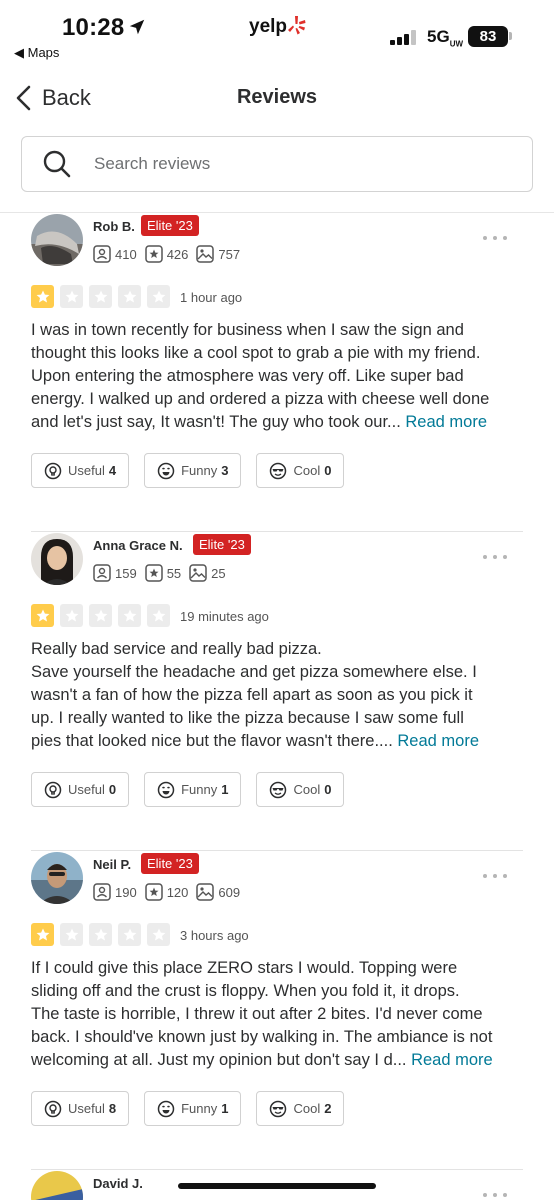 This screenshot has height=1200, width=554. I want to click on star-rating, so click(103, 296).